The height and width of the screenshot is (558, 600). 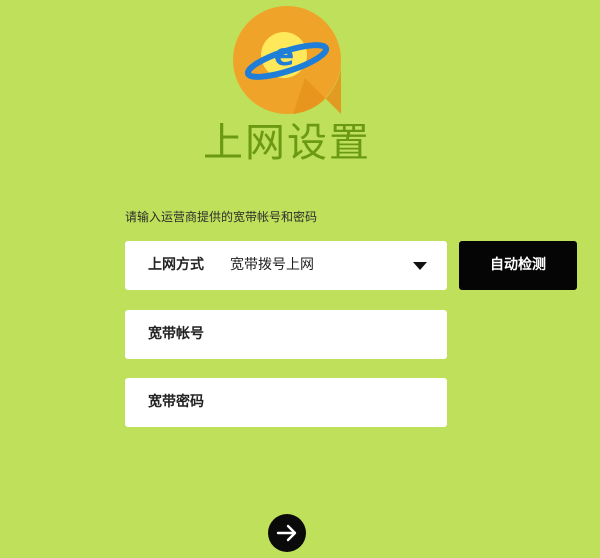 I want to click on page-title: 上网设置, so click(x=287, y=143).